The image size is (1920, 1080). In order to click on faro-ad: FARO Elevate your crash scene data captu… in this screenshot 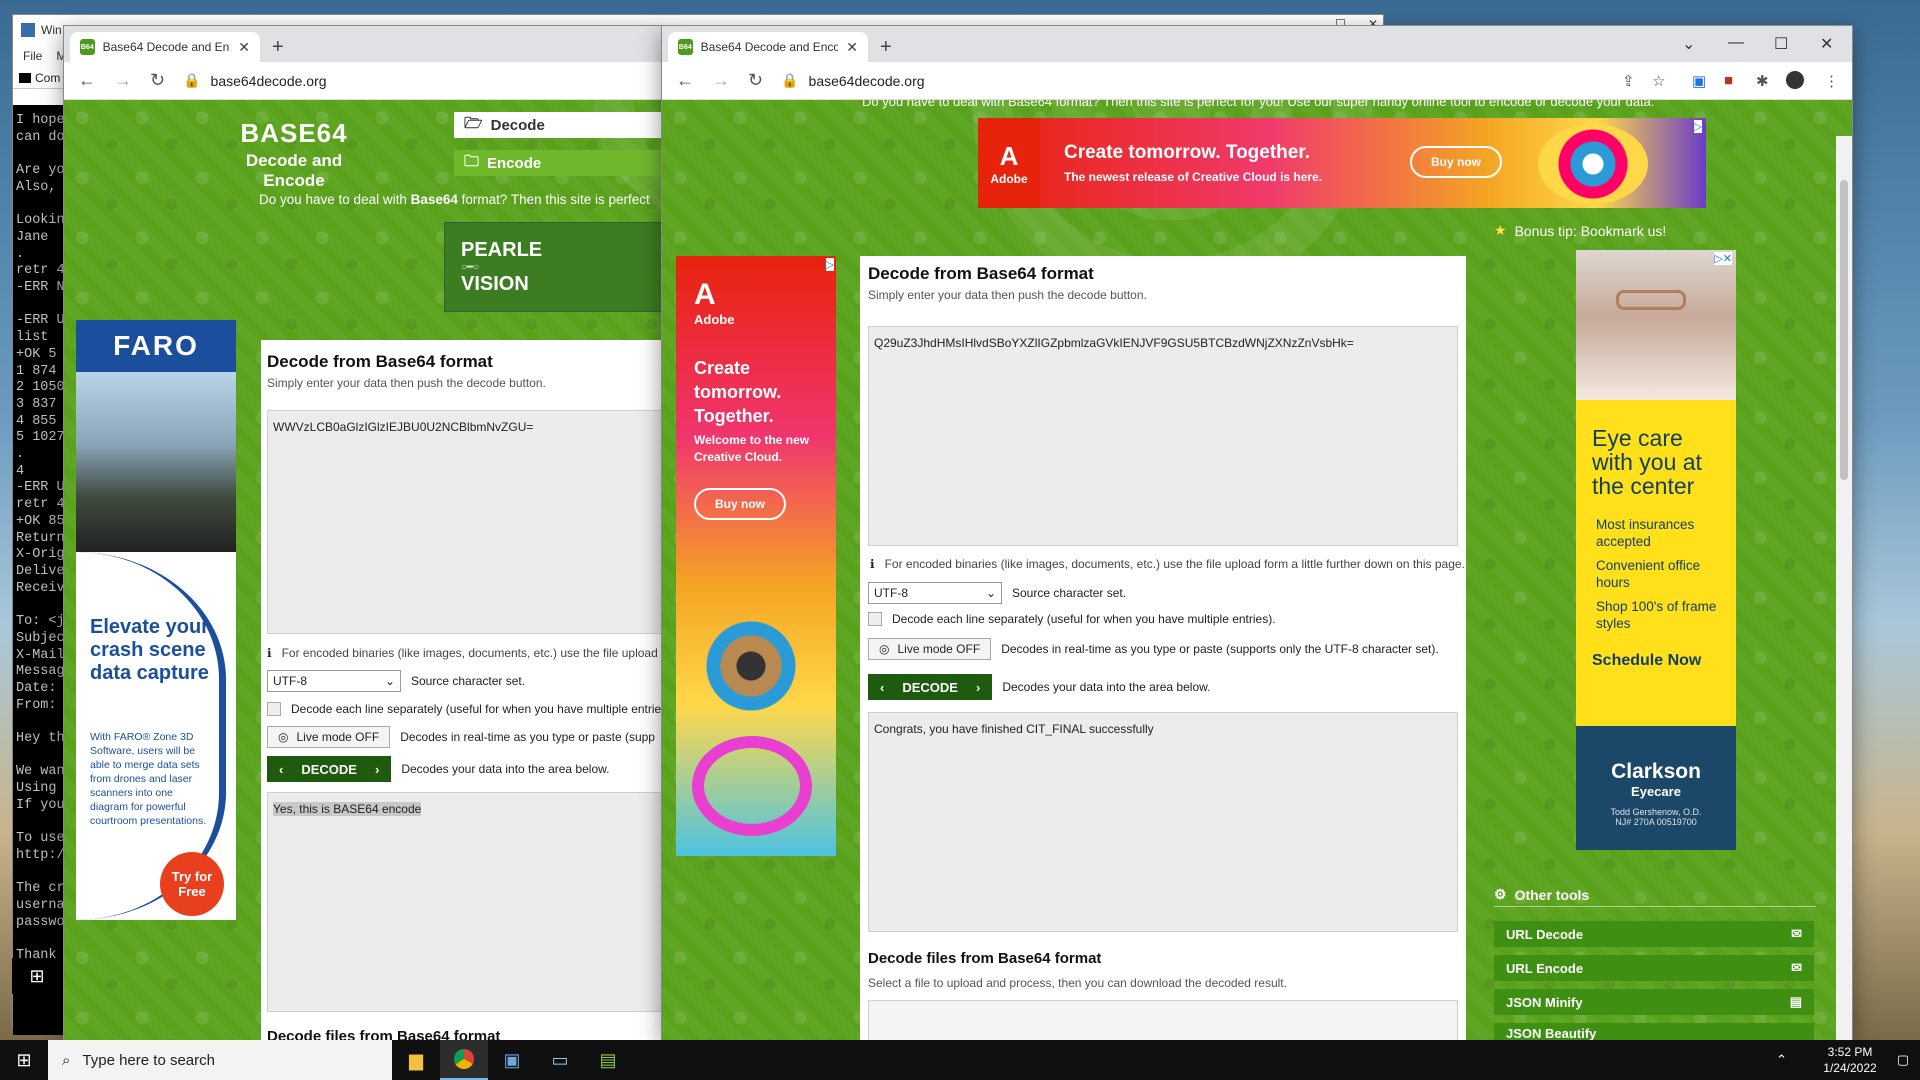, I will do `click(156, 620)`.